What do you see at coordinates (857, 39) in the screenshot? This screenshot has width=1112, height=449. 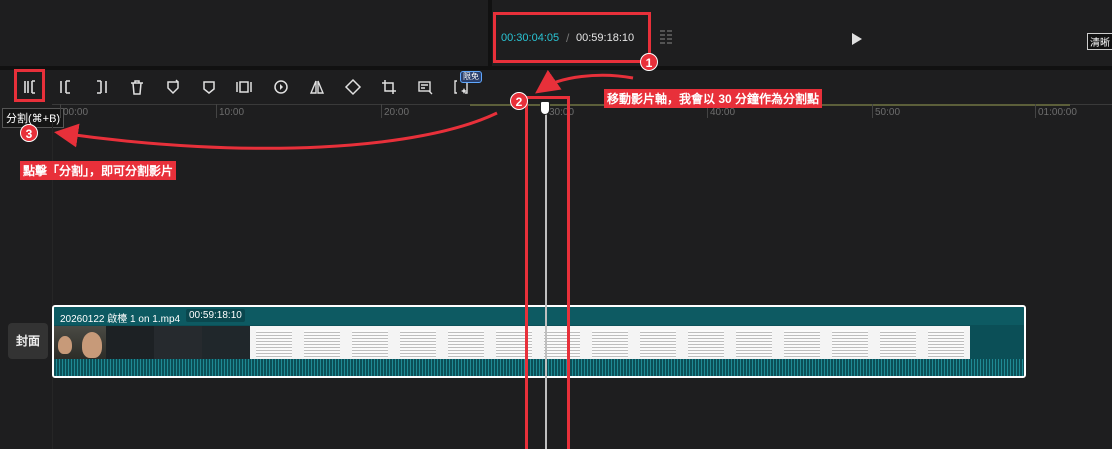 I see `play-icon` at bounding box center [857, 39].